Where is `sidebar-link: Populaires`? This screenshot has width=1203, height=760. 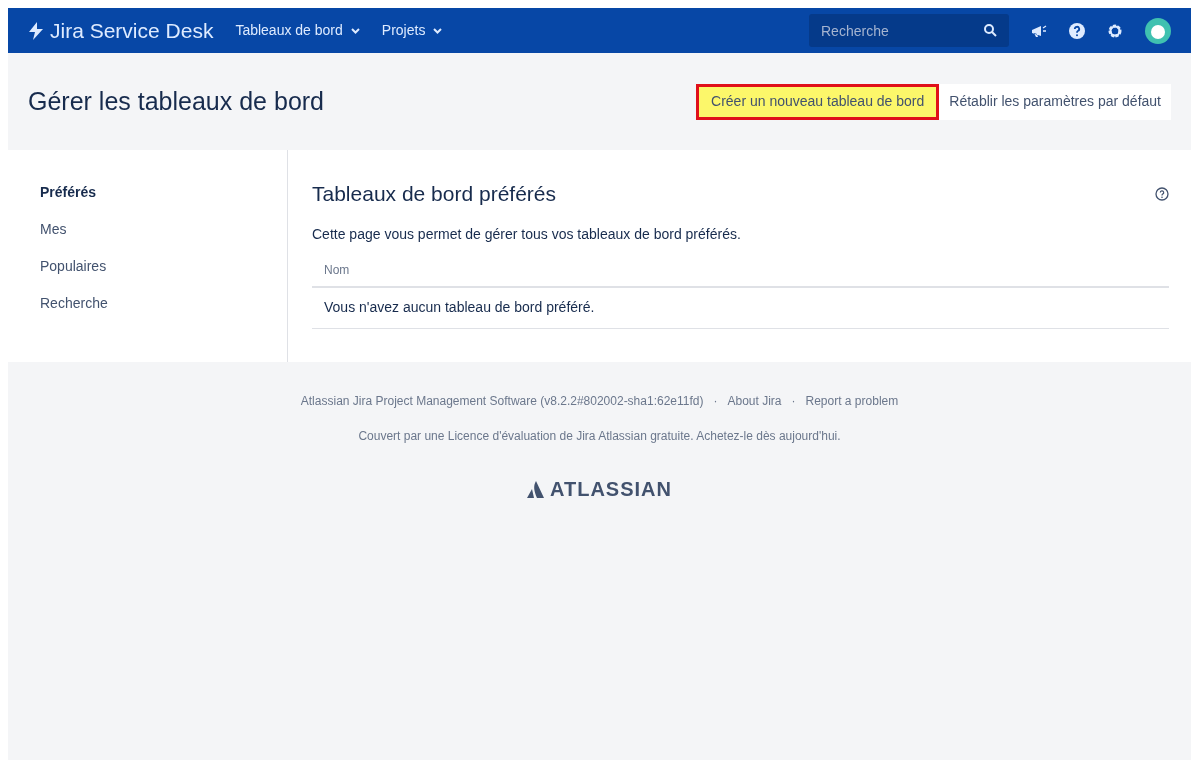 sidebar-link: Populaires is located at coordinates (73, 266).